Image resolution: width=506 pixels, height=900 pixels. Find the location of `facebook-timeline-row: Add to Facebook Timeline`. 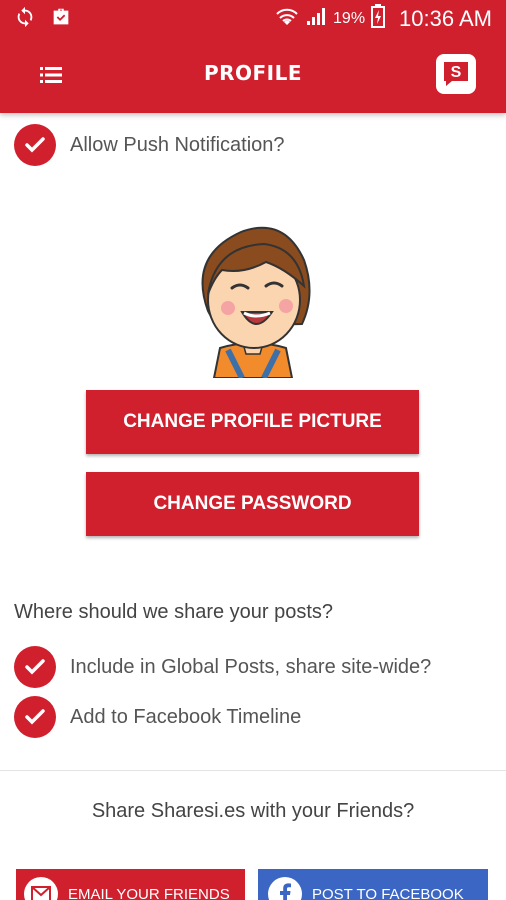

facebook-timeline-row: Add to Facebook Timeline is located at coordinates (157, 717).